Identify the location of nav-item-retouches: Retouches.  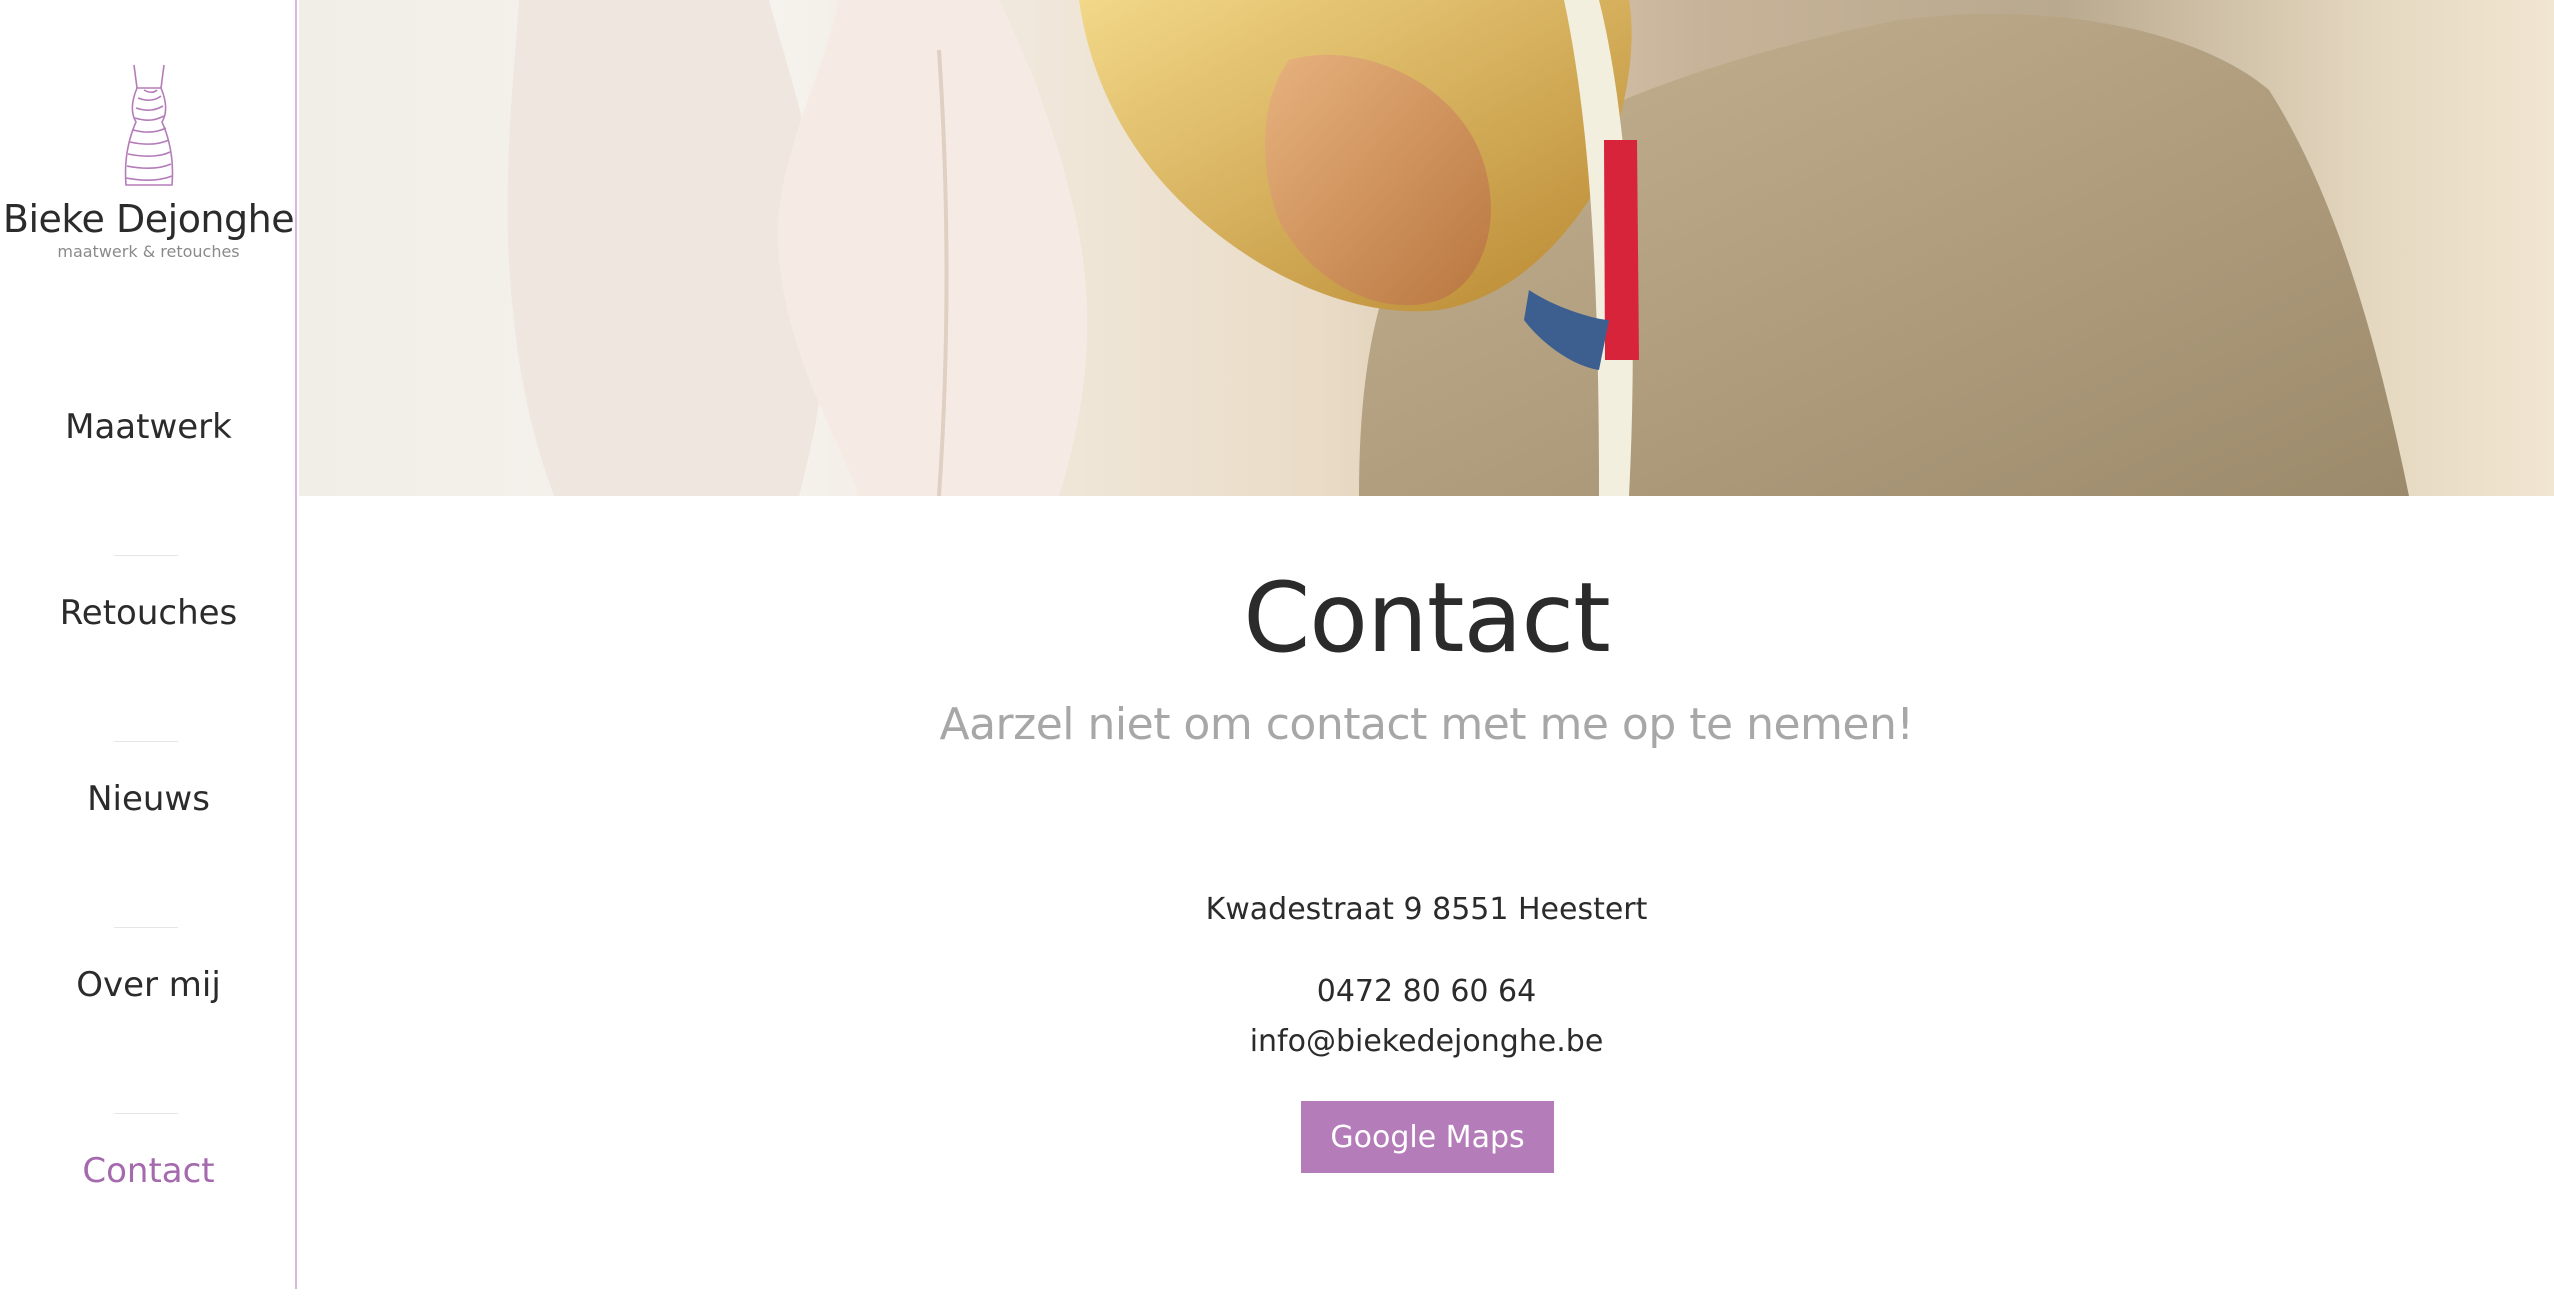
(148, 649).